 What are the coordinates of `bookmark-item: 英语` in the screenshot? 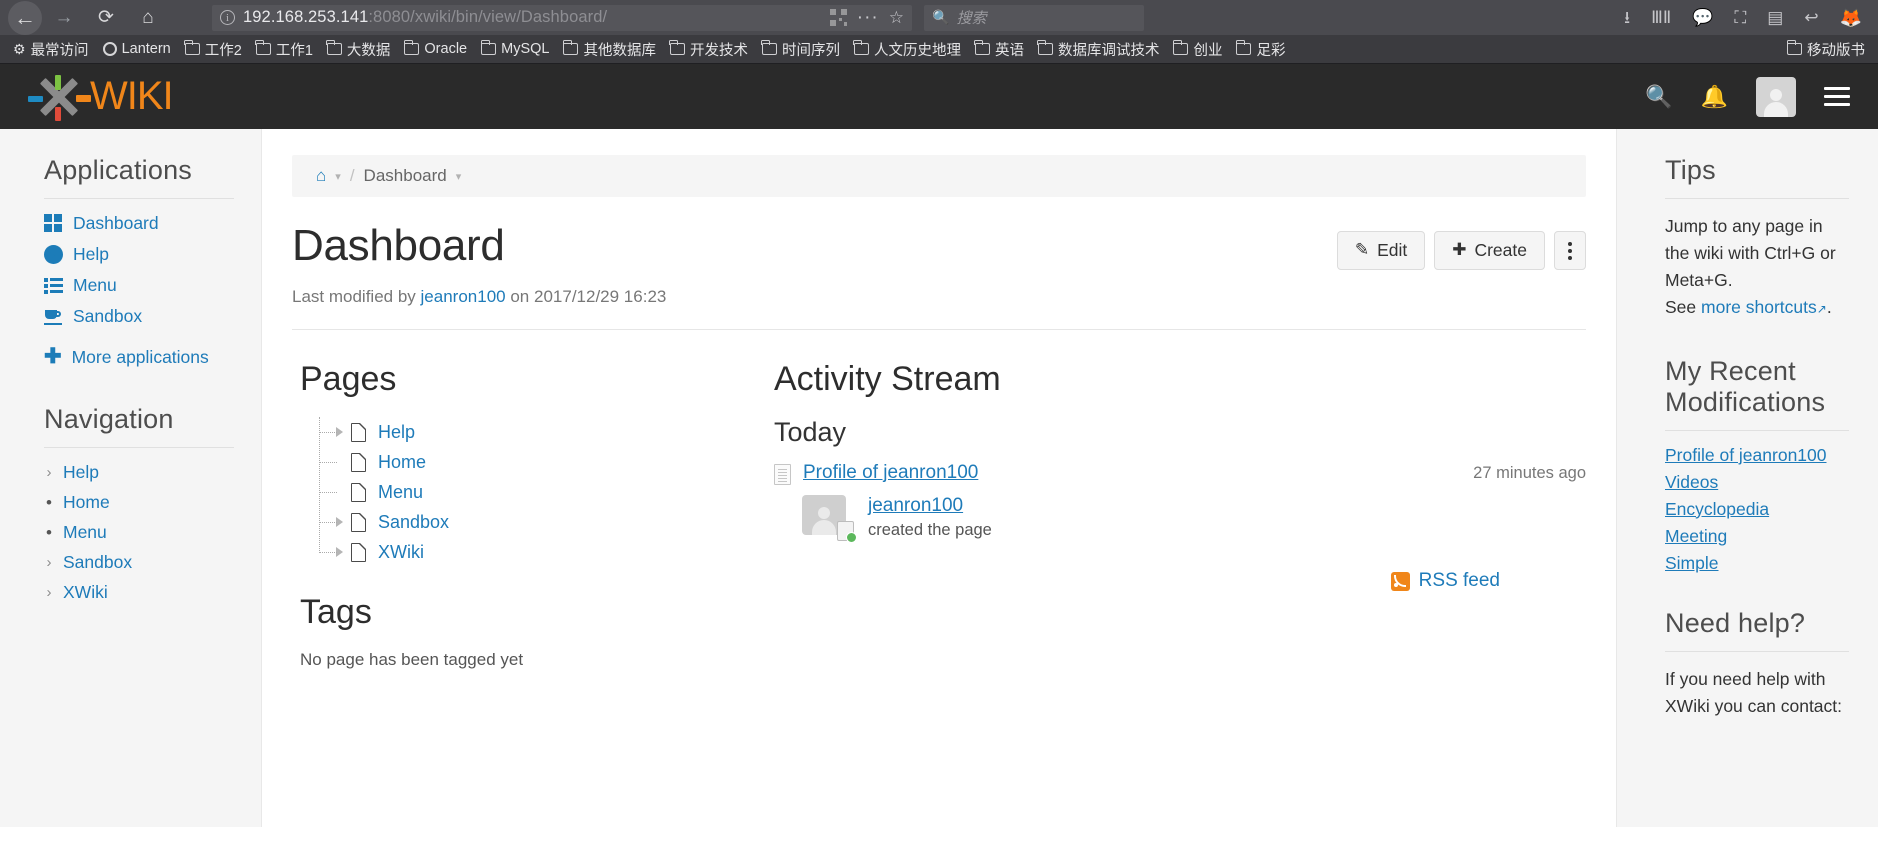 It's located at (999, 49).